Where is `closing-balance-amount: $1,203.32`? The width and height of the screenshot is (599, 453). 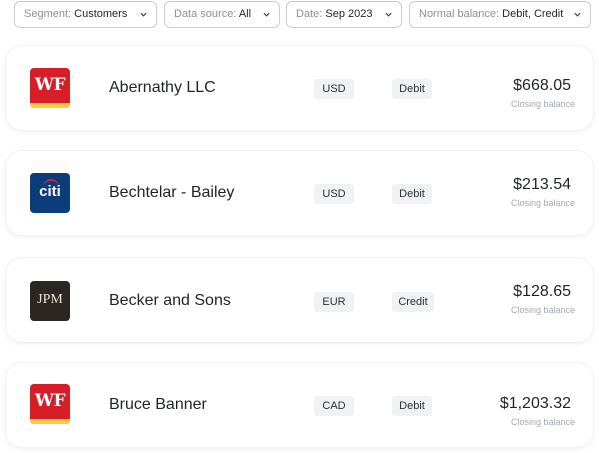
closing-balance-amount: $1,203.32 is located at coordinates (535, 403).